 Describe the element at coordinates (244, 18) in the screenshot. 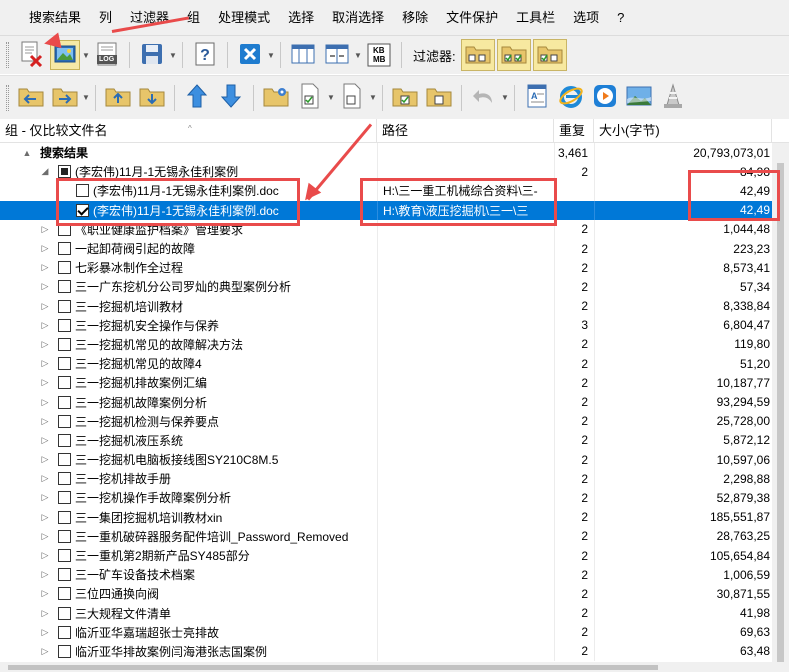

I see `menu-item: 处理模式` at that location.